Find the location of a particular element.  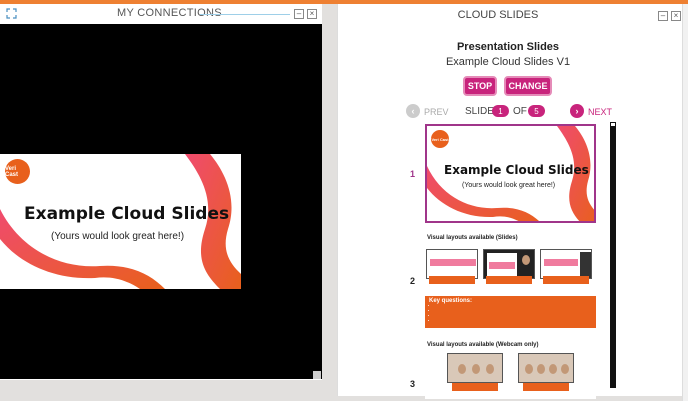

expand-icon is located at coordinates (11, 13).